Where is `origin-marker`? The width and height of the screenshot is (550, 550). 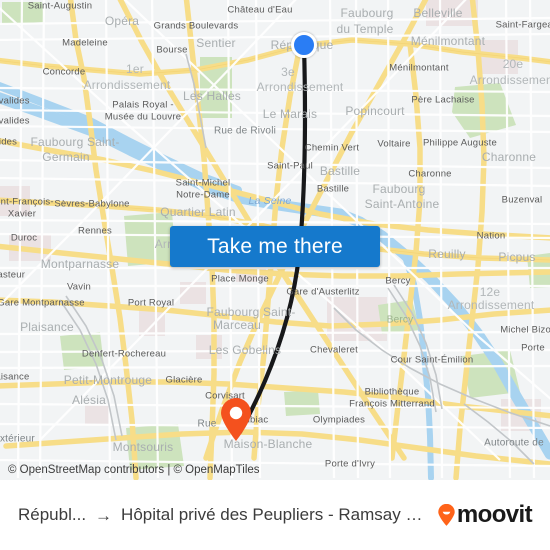 origin-marker is located at coordinates (304, 45).